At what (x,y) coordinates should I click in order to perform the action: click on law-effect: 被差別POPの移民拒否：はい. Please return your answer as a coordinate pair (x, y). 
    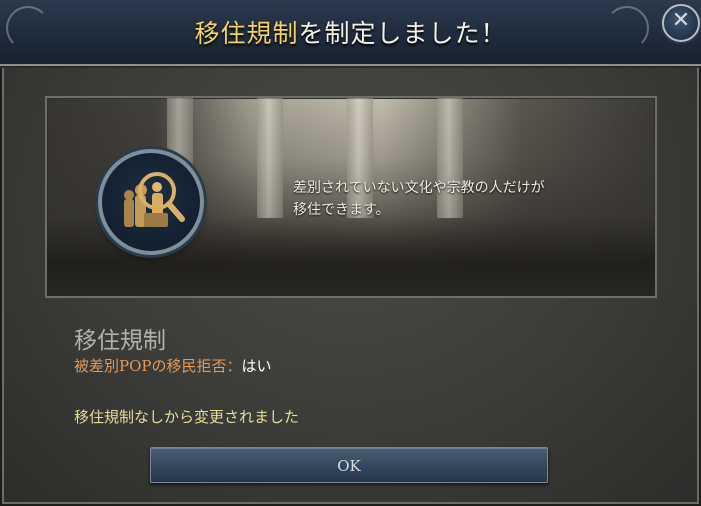
    Looking at the image, I should click on (173, 365).